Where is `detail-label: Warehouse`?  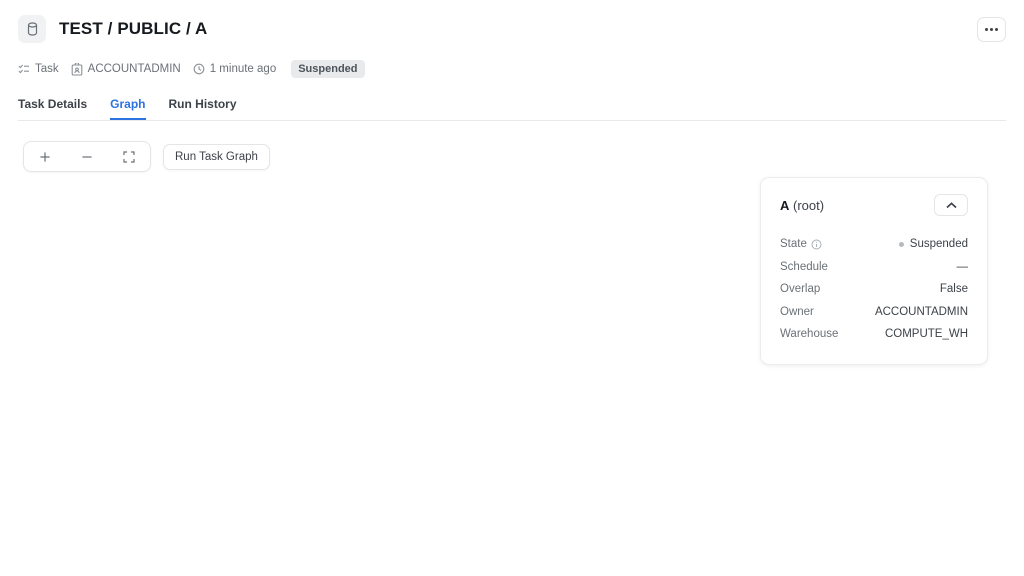 detail-label: Warehouse is located at coordinates (809, 334).